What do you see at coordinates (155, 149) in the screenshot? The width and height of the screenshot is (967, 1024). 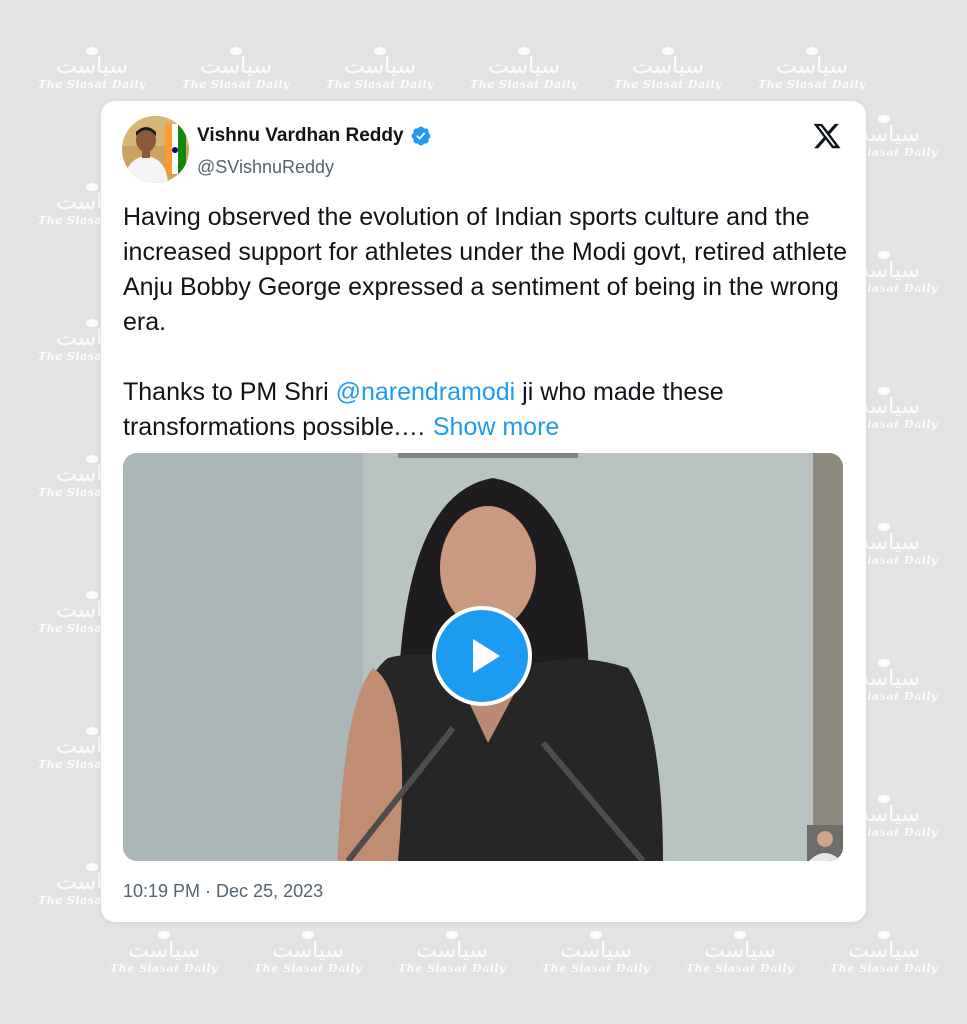 I see `avatar` at bounding box center [155, 149].